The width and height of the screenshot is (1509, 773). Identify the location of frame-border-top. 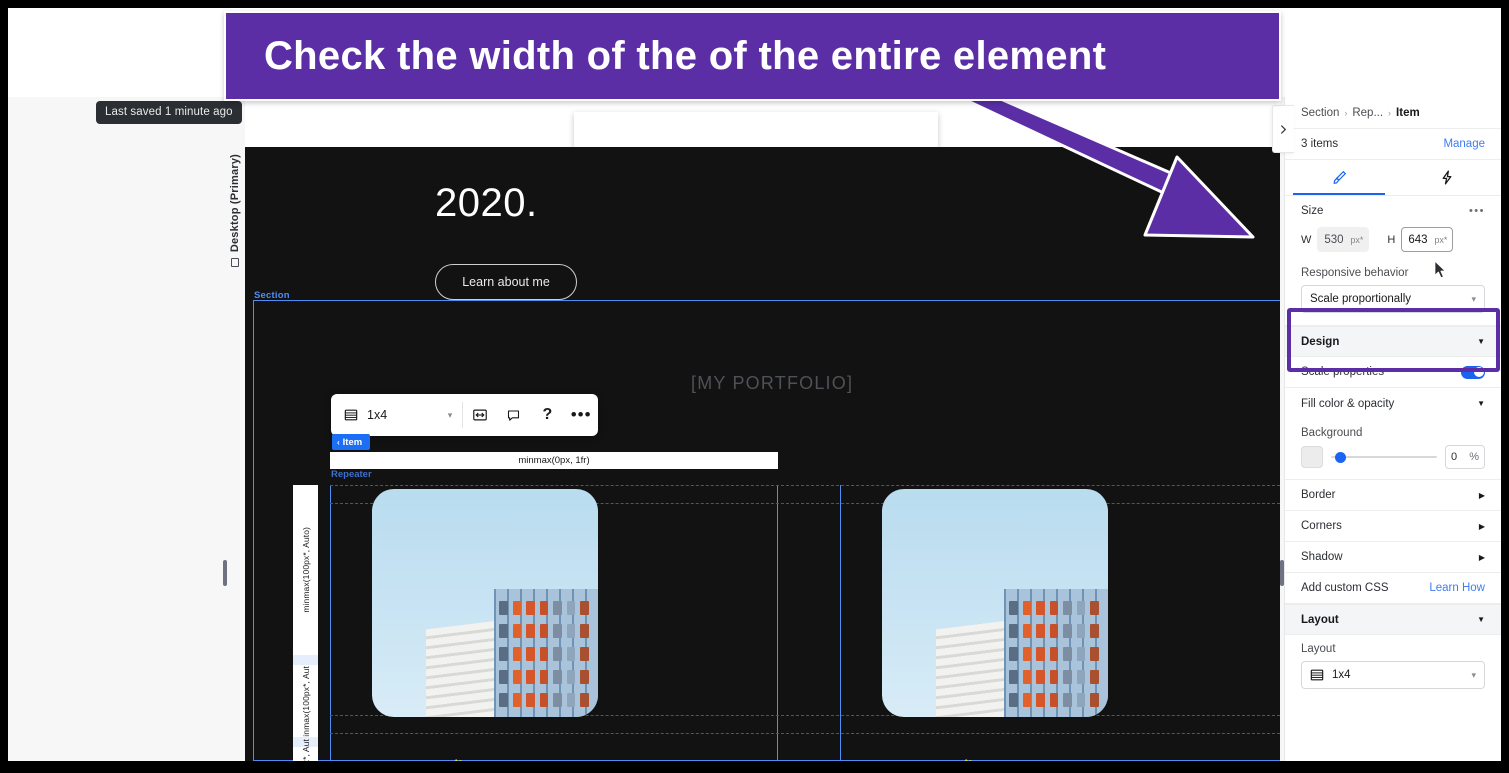
(754, 4).